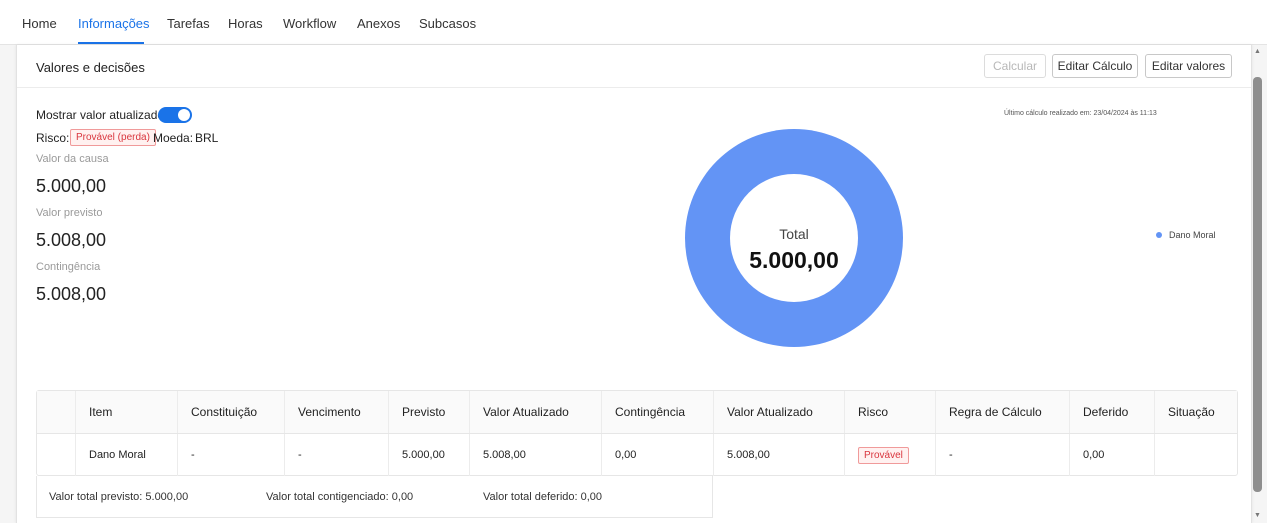  What do you see at coordinates (184, 115) in the screenshot?
I see `toggle-knob` at bounding box center [184, 115].